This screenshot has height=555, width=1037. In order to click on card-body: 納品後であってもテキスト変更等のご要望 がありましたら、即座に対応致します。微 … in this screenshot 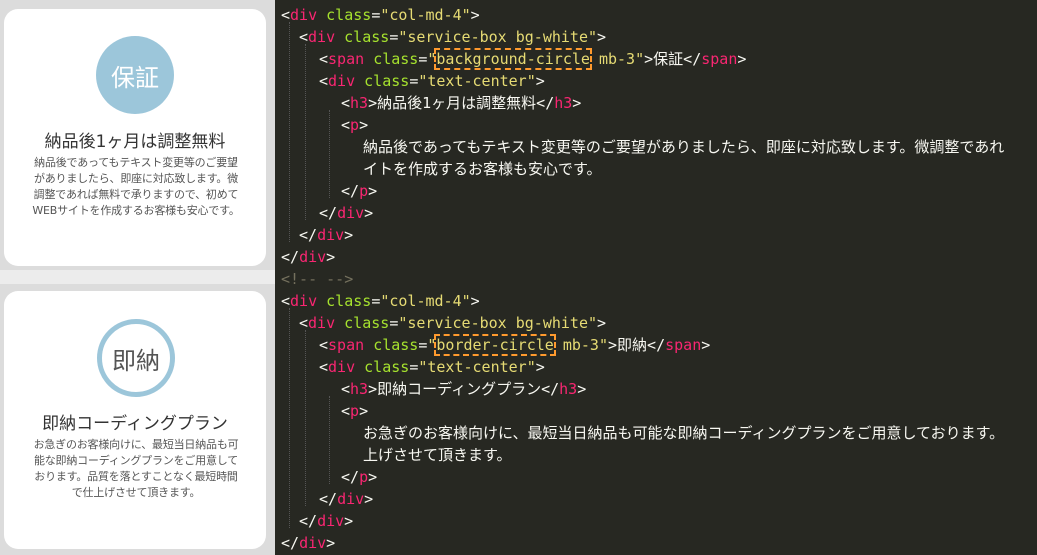, I will do `click(136, 186)`.